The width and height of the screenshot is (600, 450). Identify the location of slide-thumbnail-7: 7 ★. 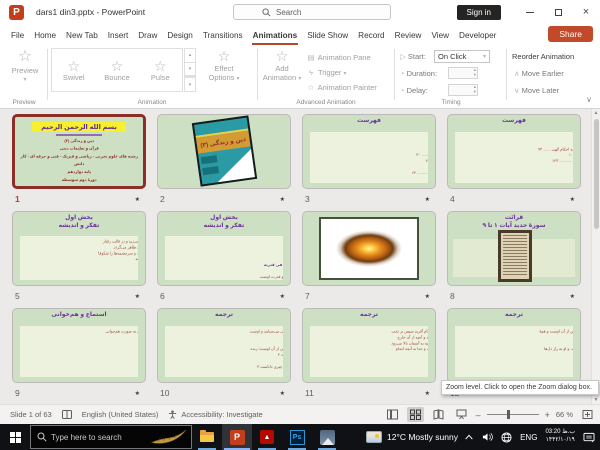
(369, 259).